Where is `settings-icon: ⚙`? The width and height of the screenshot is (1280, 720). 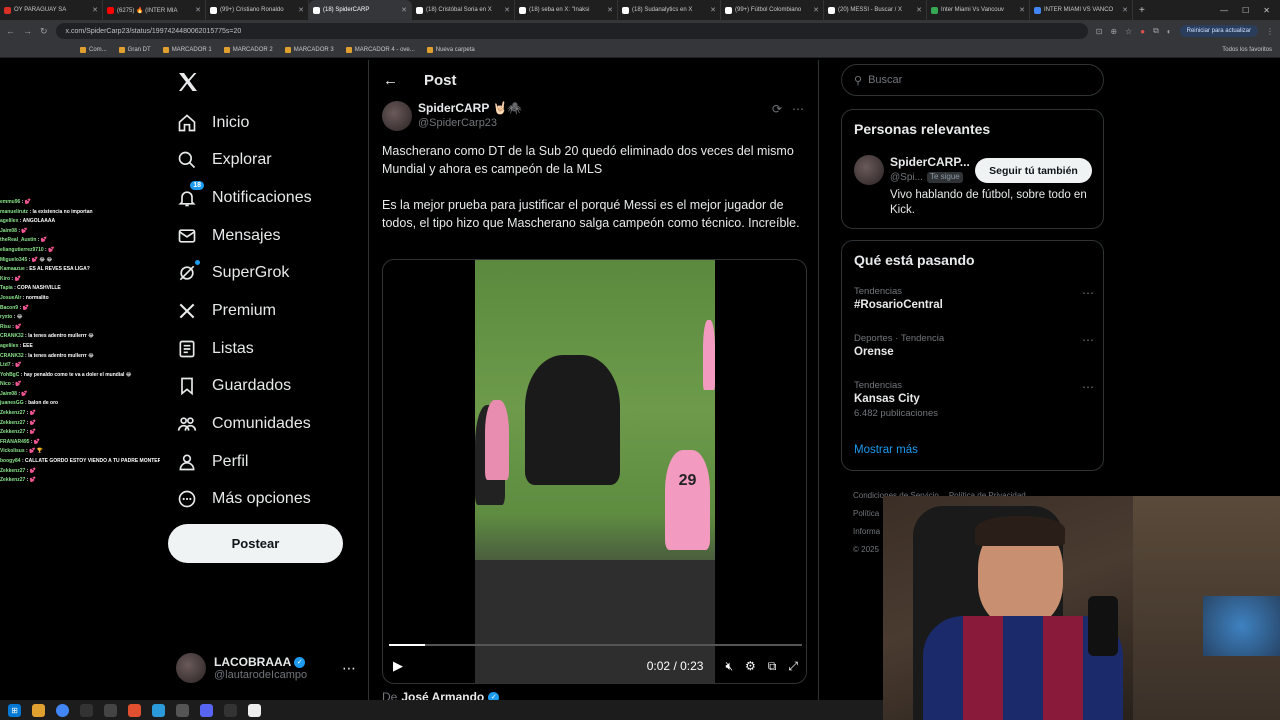
settings-icon: ⚙ is located at coordinates (750, 666).